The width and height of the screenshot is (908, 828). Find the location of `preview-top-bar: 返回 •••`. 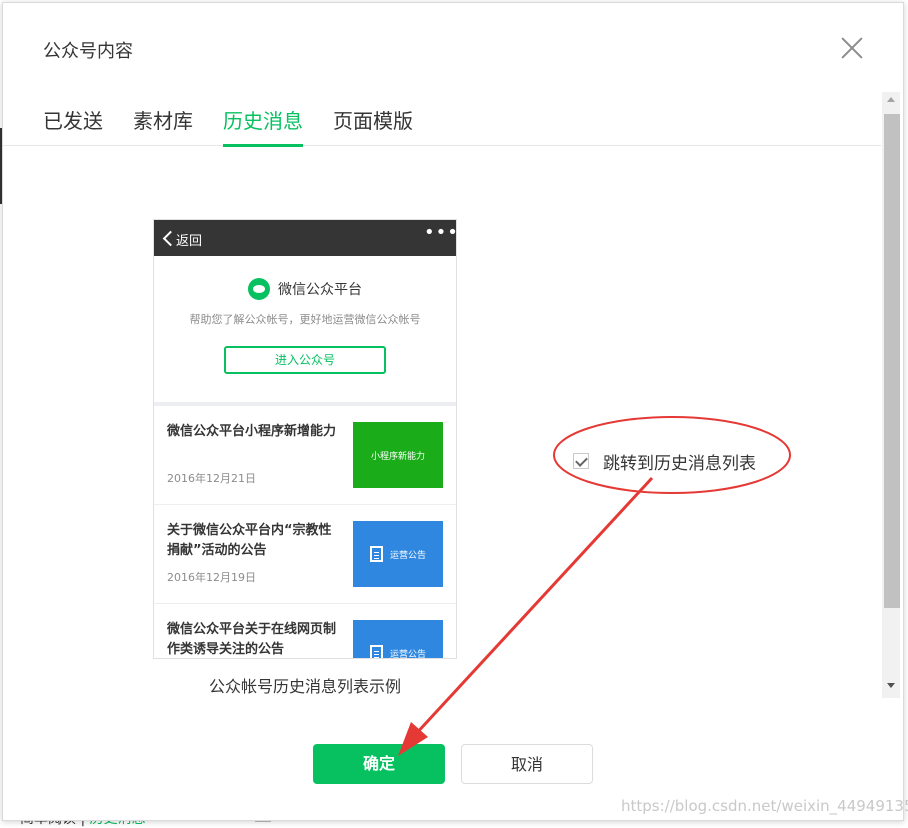

preview-top-bar: 返回 ••• is located at coordinates (305, 238).